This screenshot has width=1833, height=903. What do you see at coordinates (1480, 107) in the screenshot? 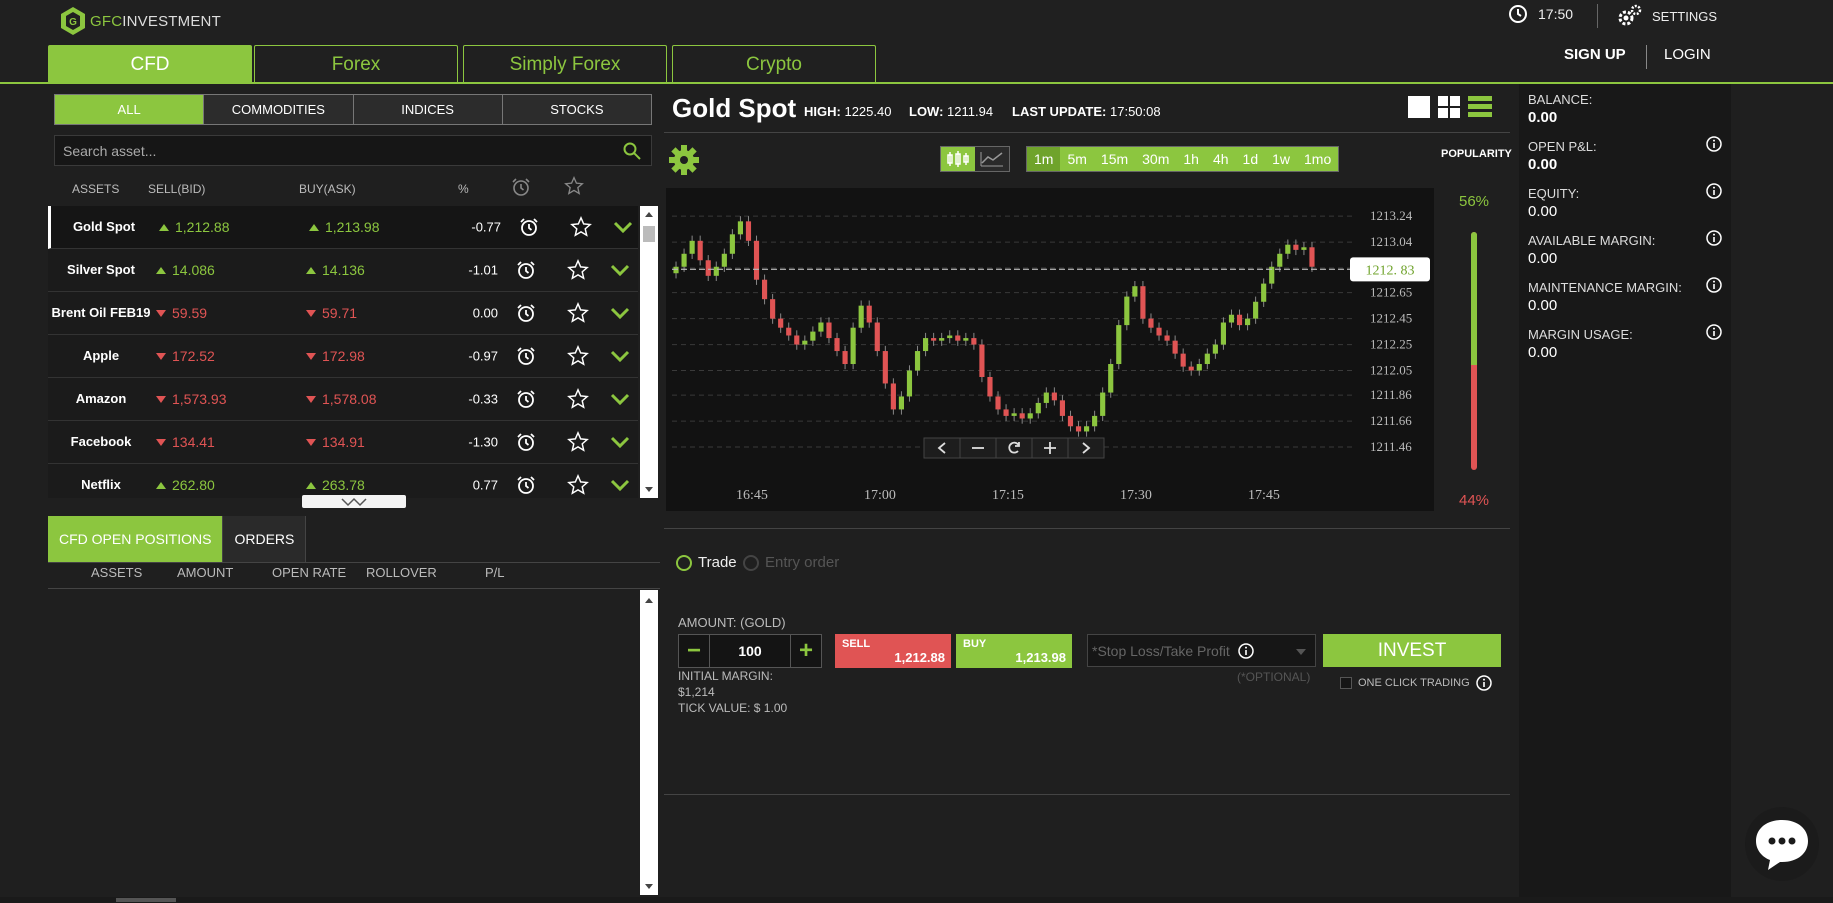
I see `list-layout-icon` at bounding box center [1480, 107].